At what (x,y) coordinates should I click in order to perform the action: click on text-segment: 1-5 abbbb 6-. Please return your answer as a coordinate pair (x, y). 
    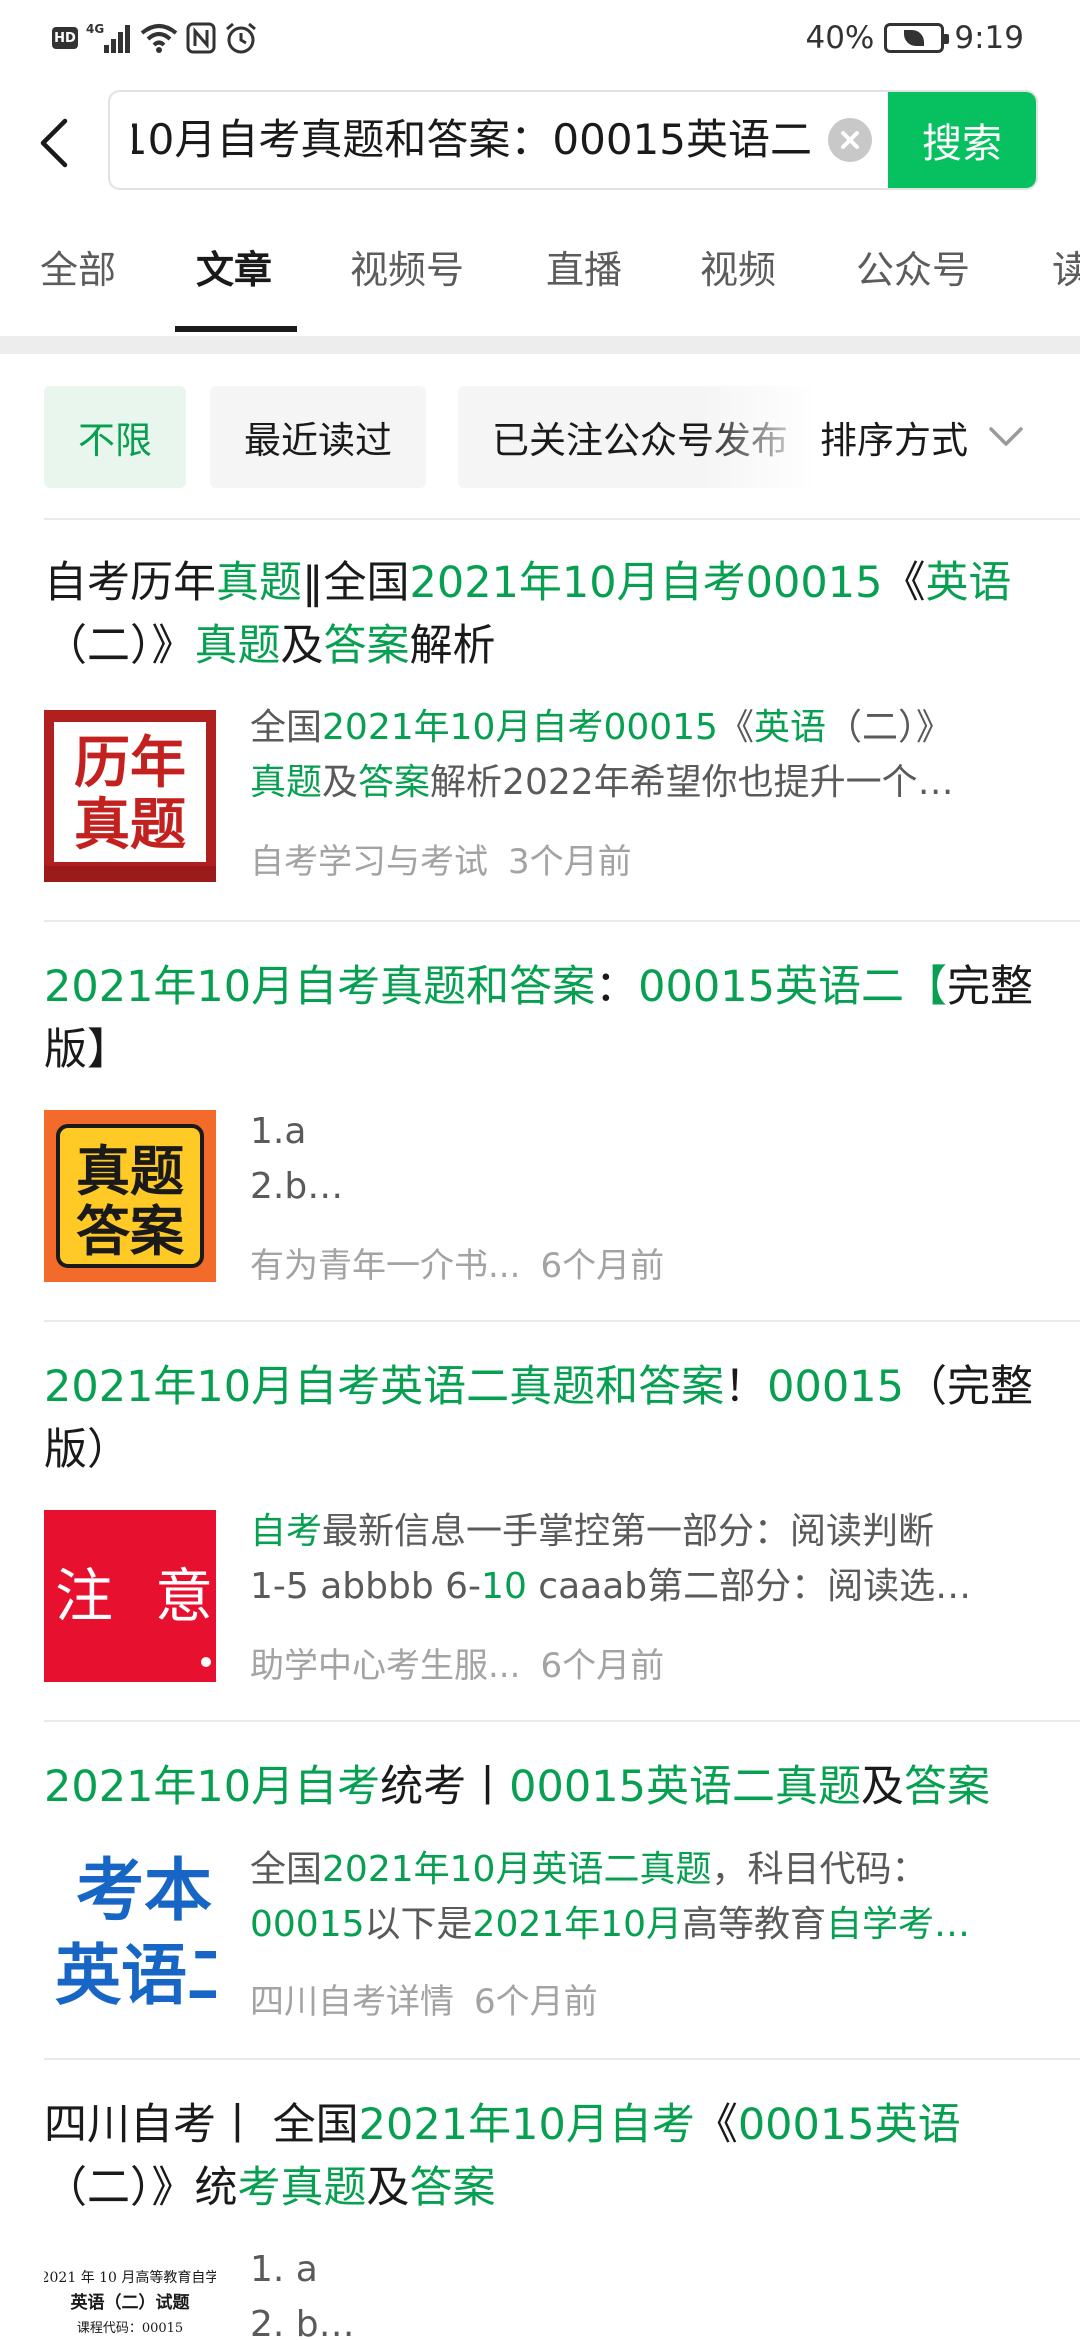
    Looking at the image, I should click on (366, 1586).